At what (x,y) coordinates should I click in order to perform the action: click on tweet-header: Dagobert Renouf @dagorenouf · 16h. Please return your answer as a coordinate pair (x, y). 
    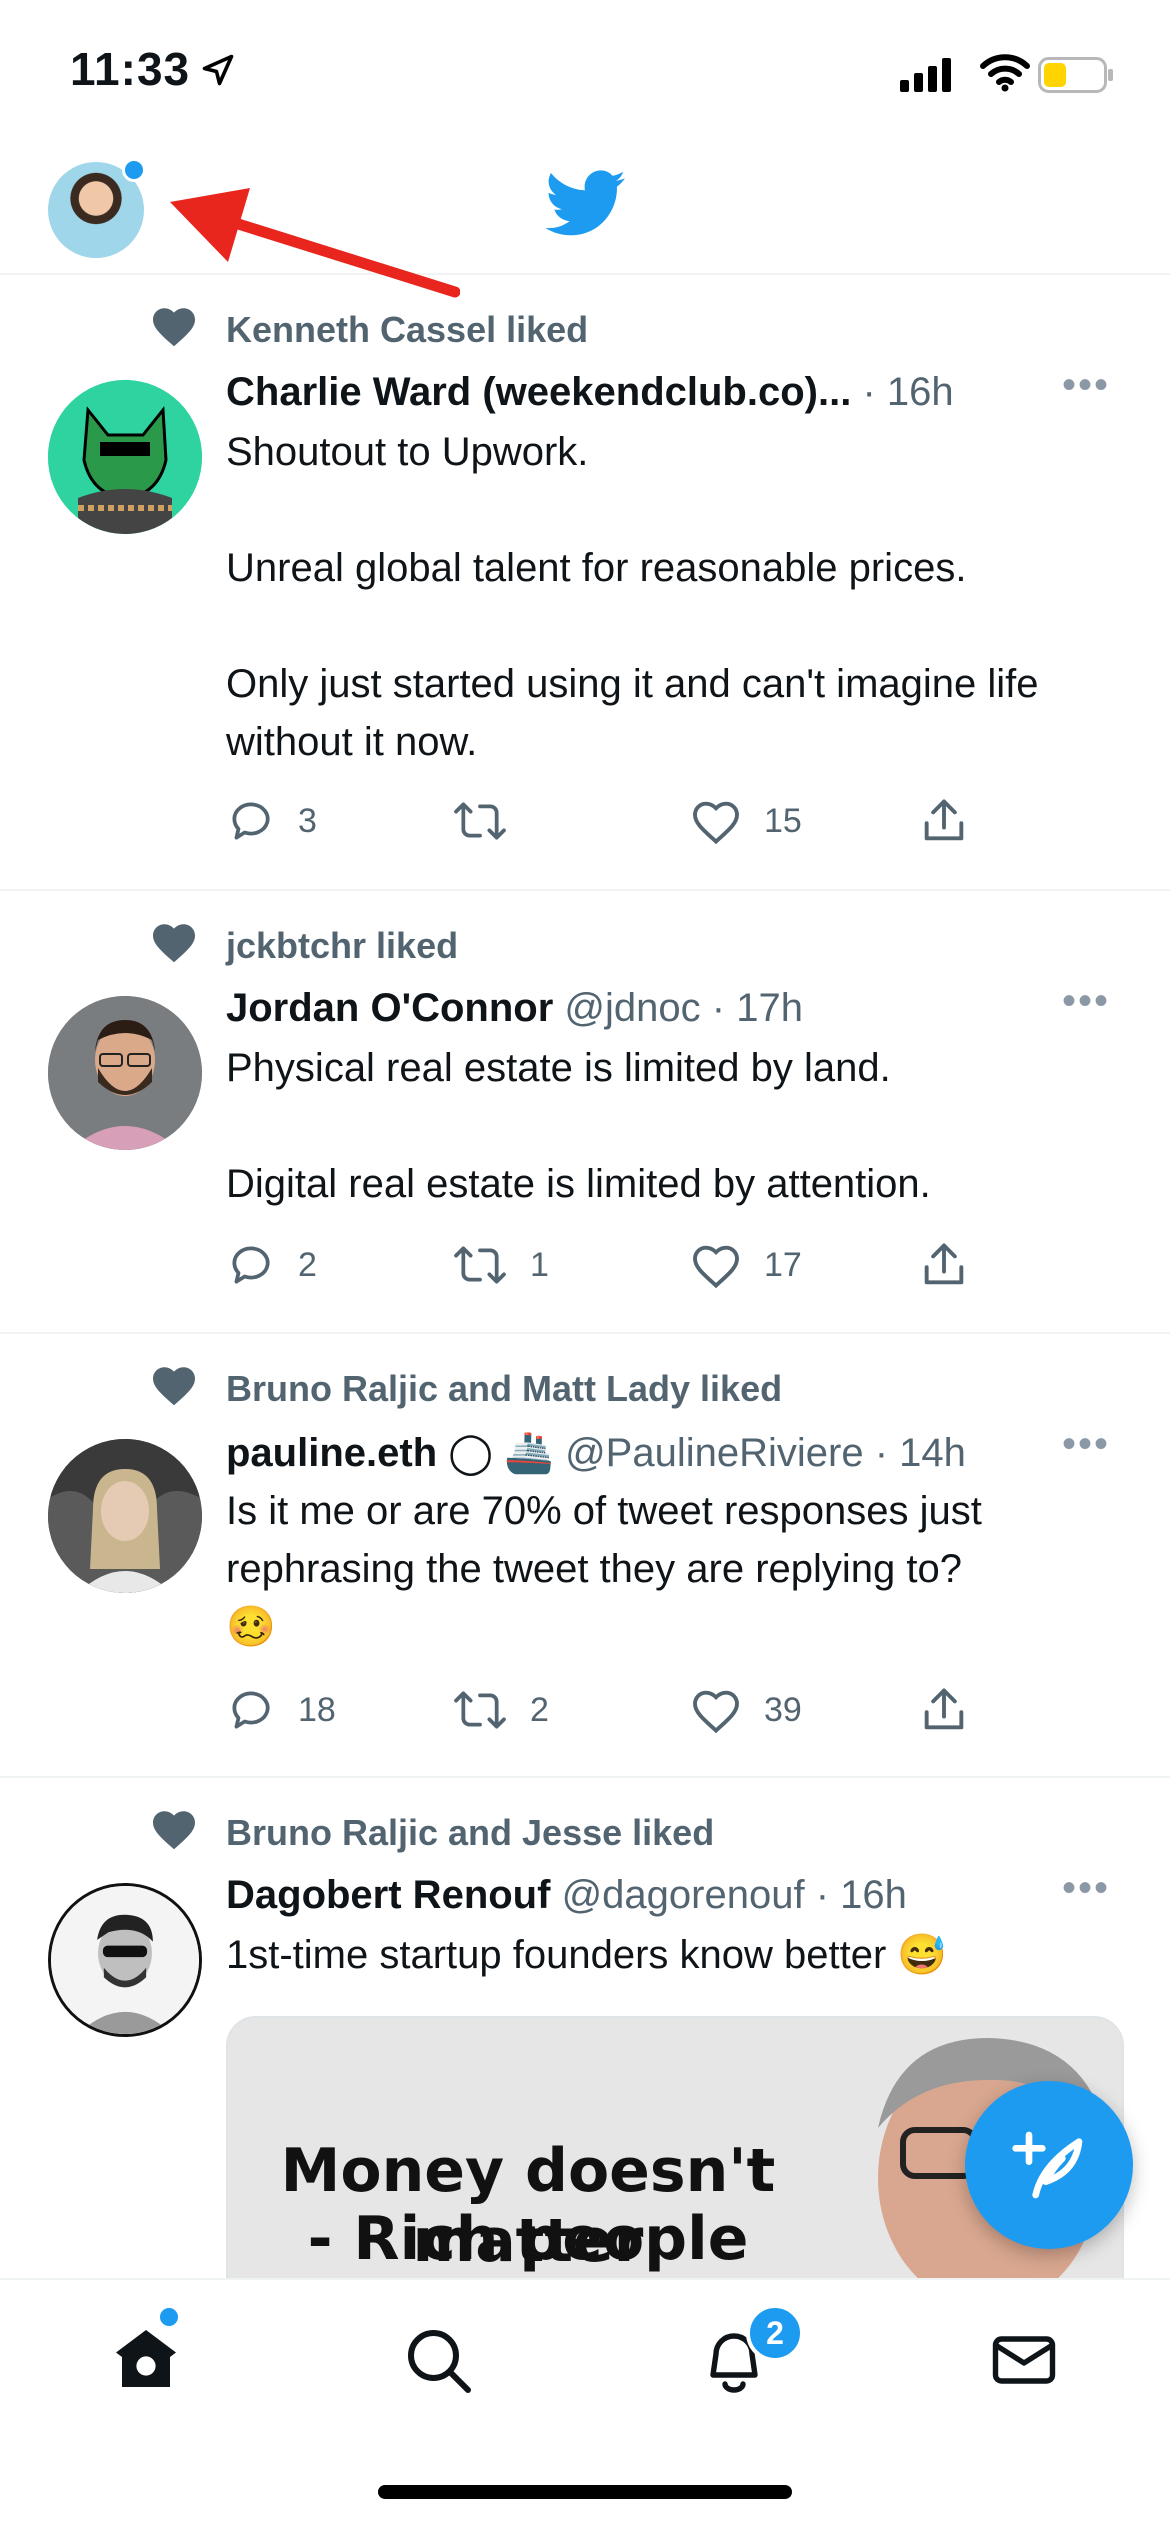
    Looking at the image, I should click on (566, 1895).